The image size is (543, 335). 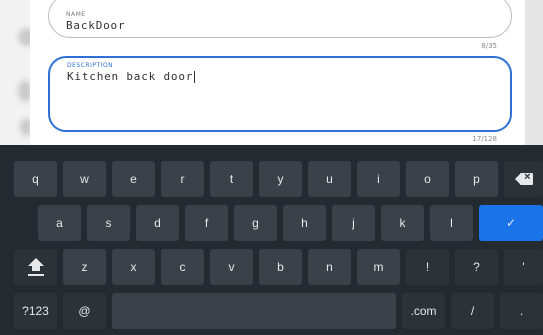 I want to click on key-e: e, so click(x=133, y=179).